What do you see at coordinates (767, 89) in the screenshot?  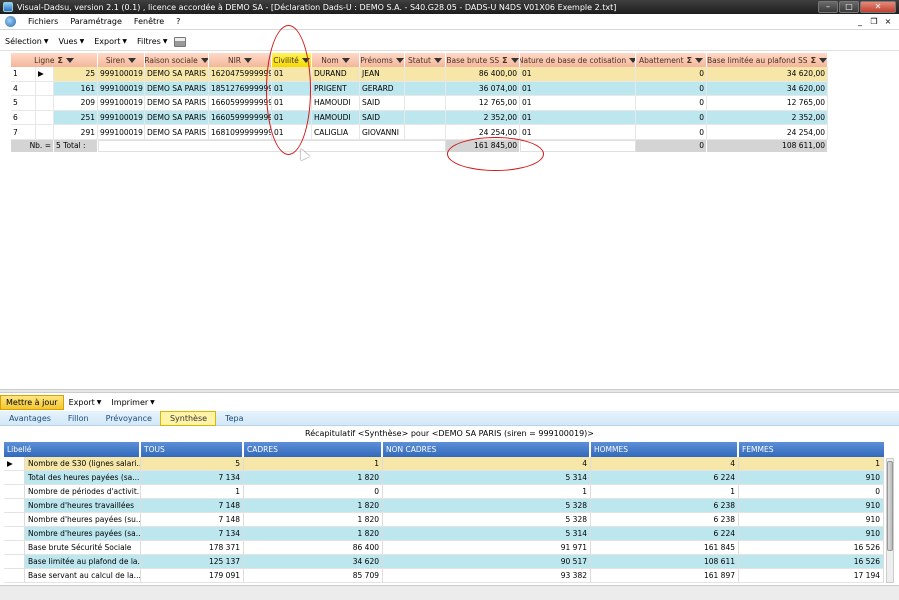 I see `cell-plafond: 34 620,00` at bounding box center [767, 89].